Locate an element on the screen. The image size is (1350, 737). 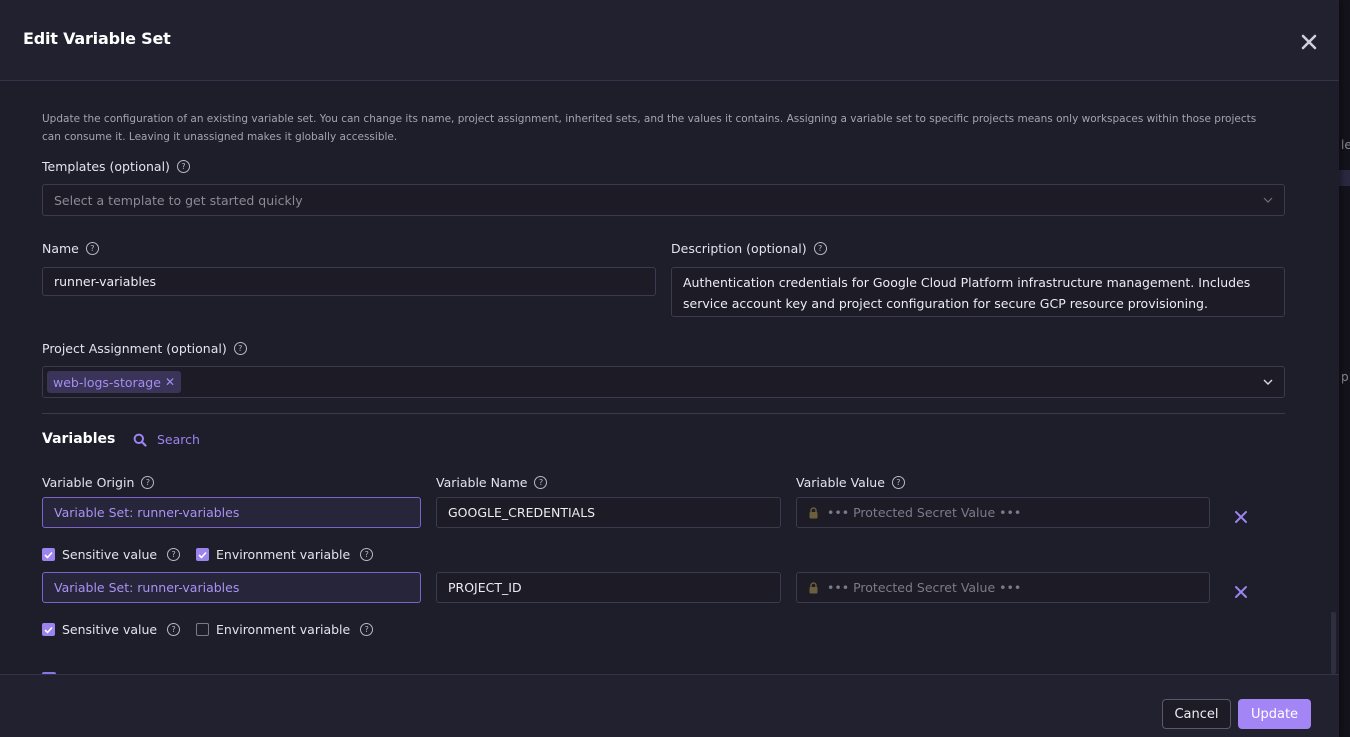
templates-select: Select a template to get started quickly is located at coordinates (663, 200).